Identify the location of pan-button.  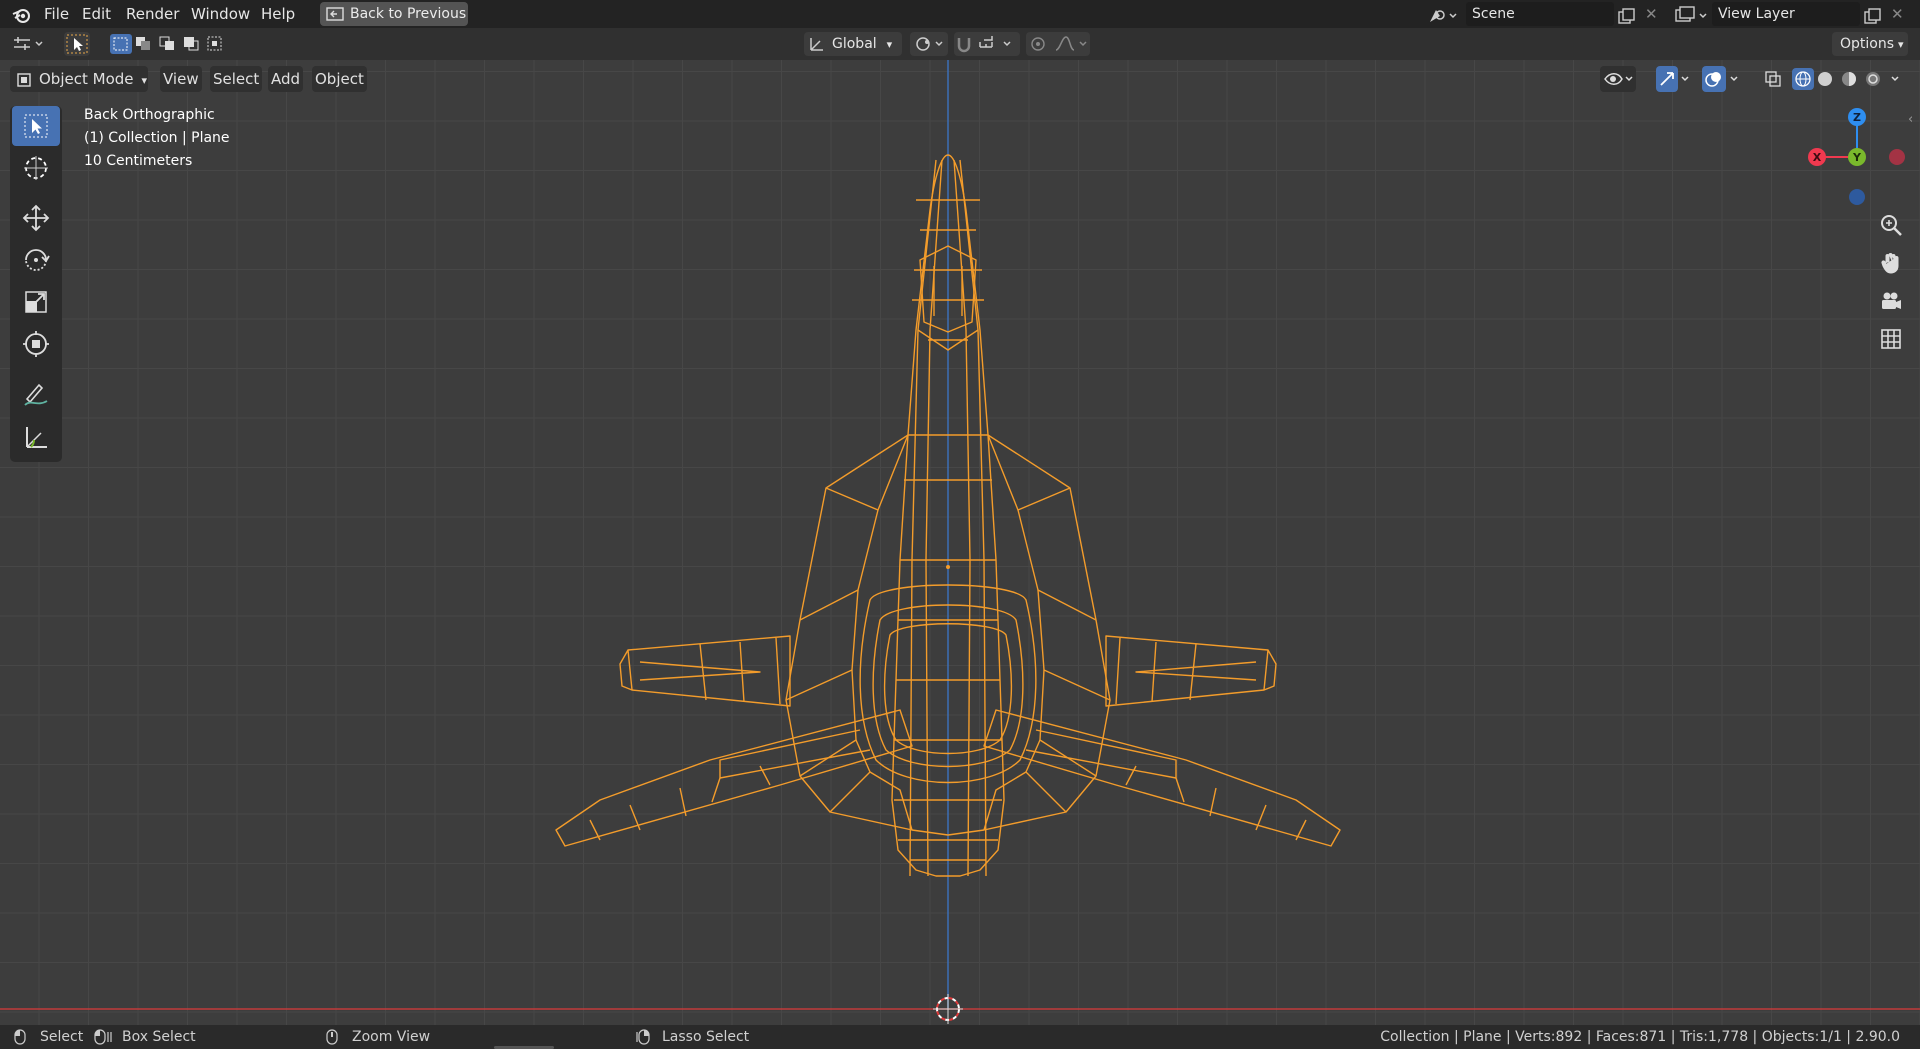
(1891, 263).